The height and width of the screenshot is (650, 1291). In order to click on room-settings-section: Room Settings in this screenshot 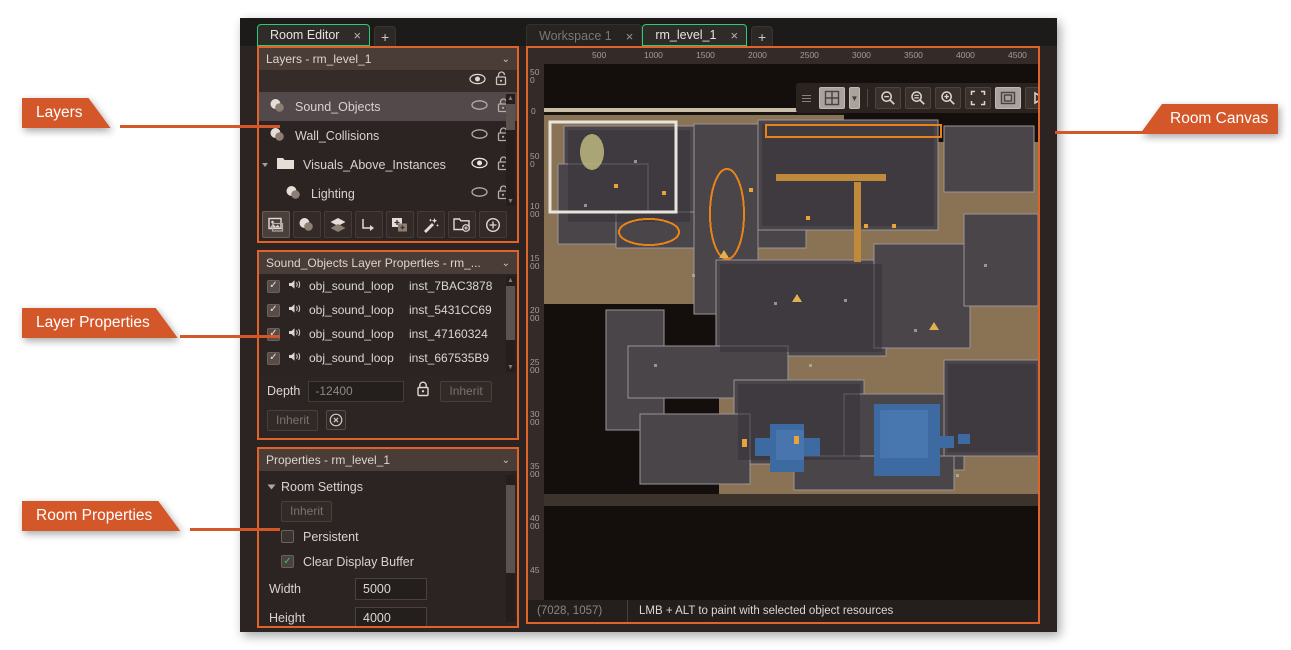, I will do `click(388, 487)`.